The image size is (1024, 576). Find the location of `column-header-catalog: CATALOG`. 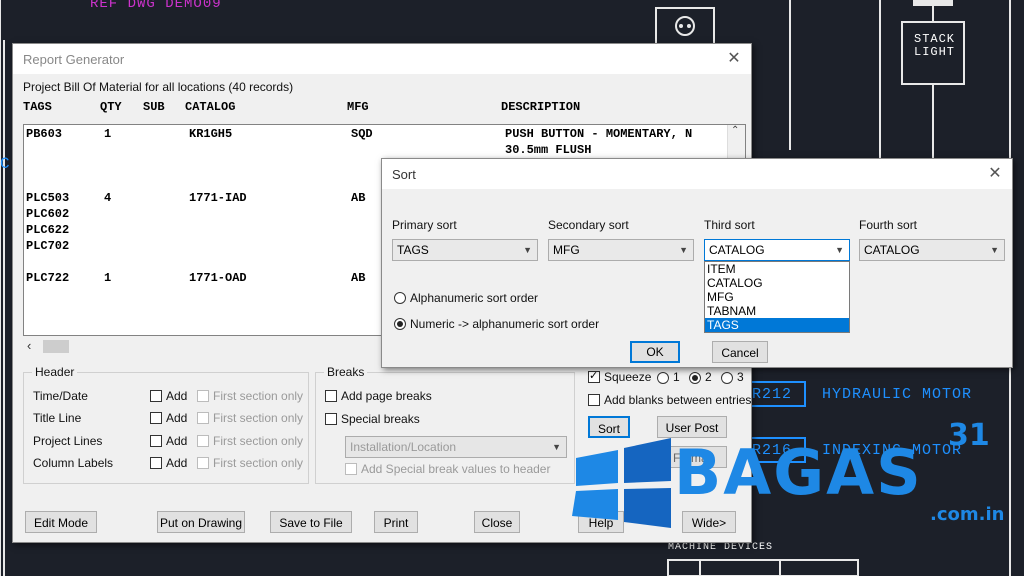

column-header-catalog: CATALOG is located at coordinates (210, 107).